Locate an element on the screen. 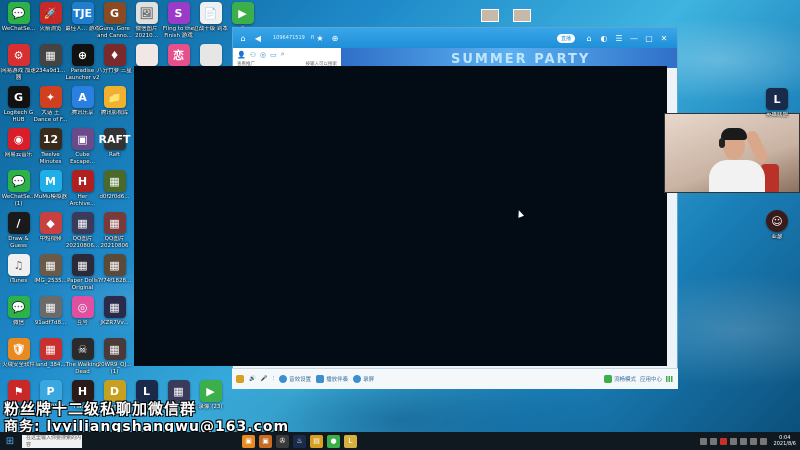  desktop-icon: A 腾讯乐享 is located at coordinates (82, 109).